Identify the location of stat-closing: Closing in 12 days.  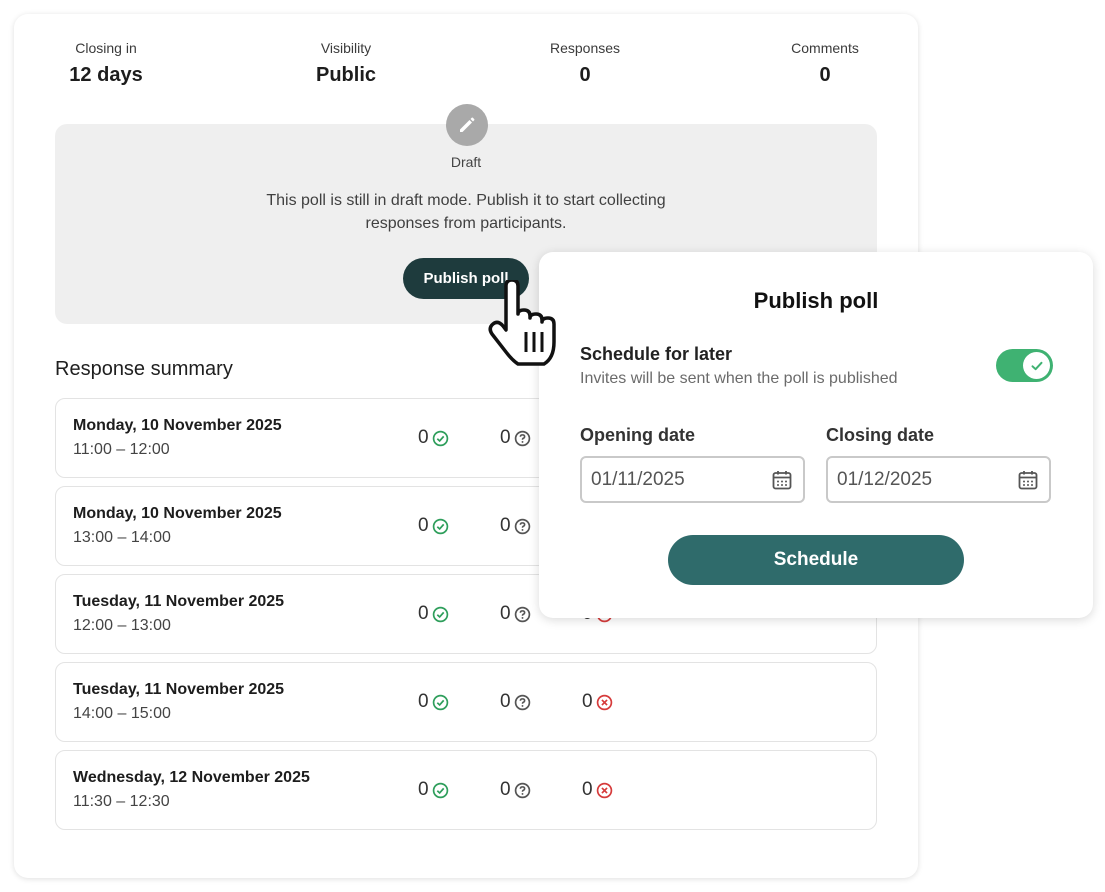
(106, 63).